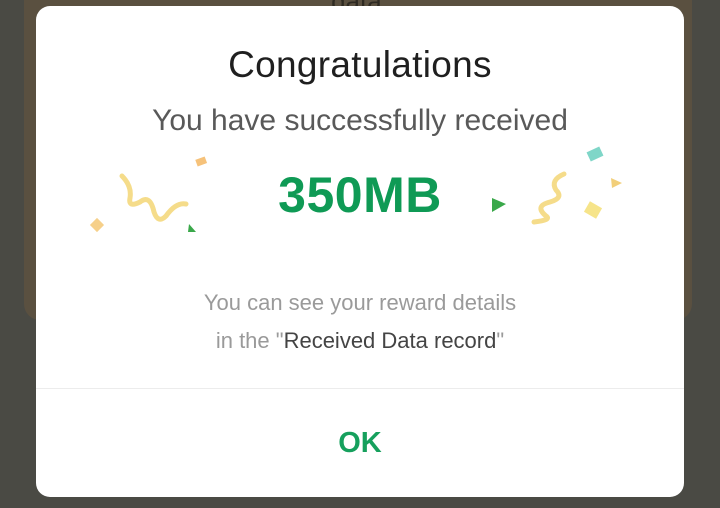  I want to click on note-prefix: in the ", so click(249, 340).